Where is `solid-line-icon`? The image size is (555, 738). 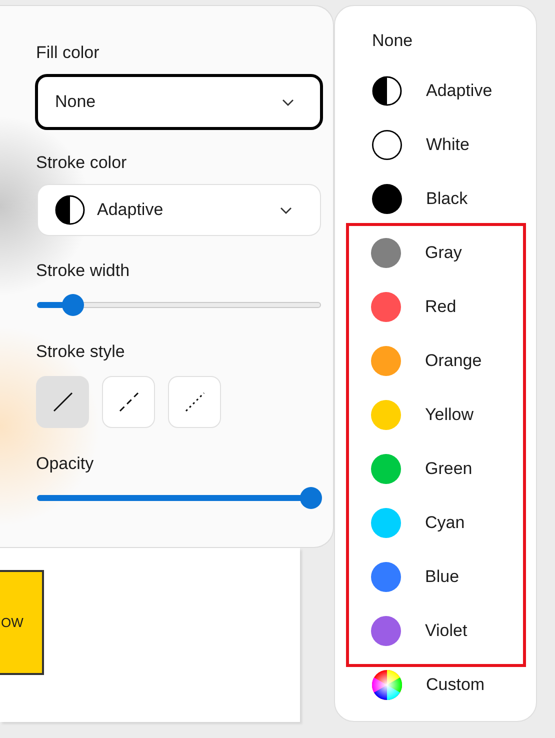 solid-line-icon is located at coordinates (63, 402).